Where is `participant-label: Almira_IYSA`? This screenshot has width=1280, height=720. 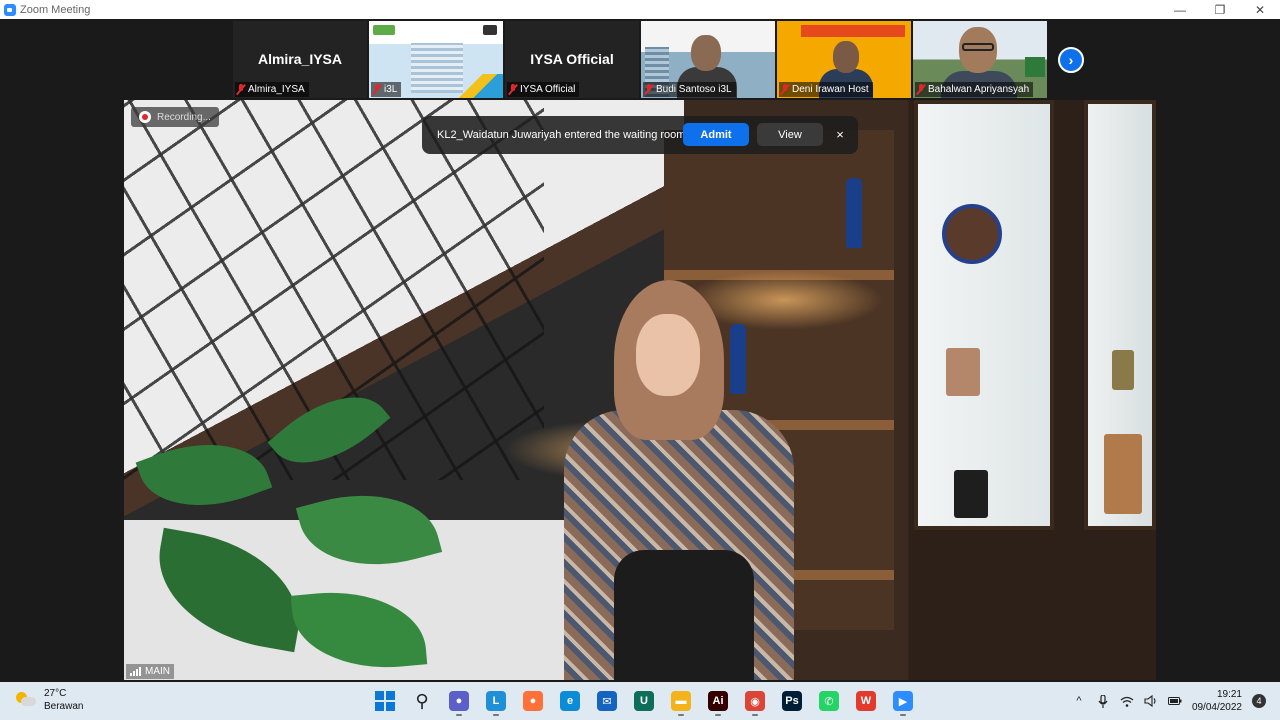
participant-label: Almira_IYSA is located at coordinates (272, 89).